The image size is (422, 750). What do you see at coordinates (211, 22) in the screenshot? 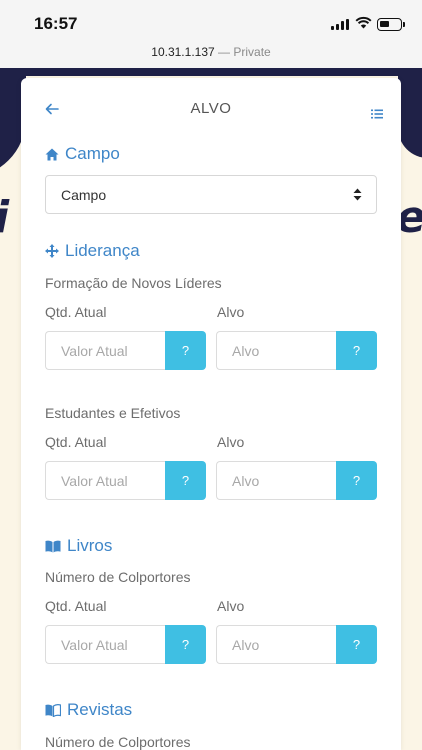
I see `status-bar: 16:57` at bounding box center [211, 22].